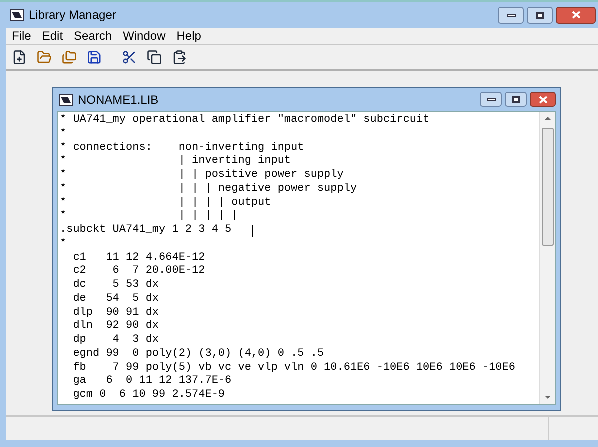 The width and height of the screenshot is (598, 447). What do you see at coordinates (252, 230) in the screenshot?
I see `text-cursor` at bounding box center [252, 230].